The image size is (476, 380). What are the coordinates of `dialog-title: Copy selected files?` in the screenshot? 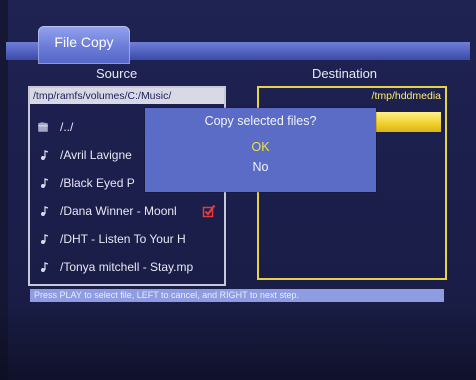 It's located at (260, 121).